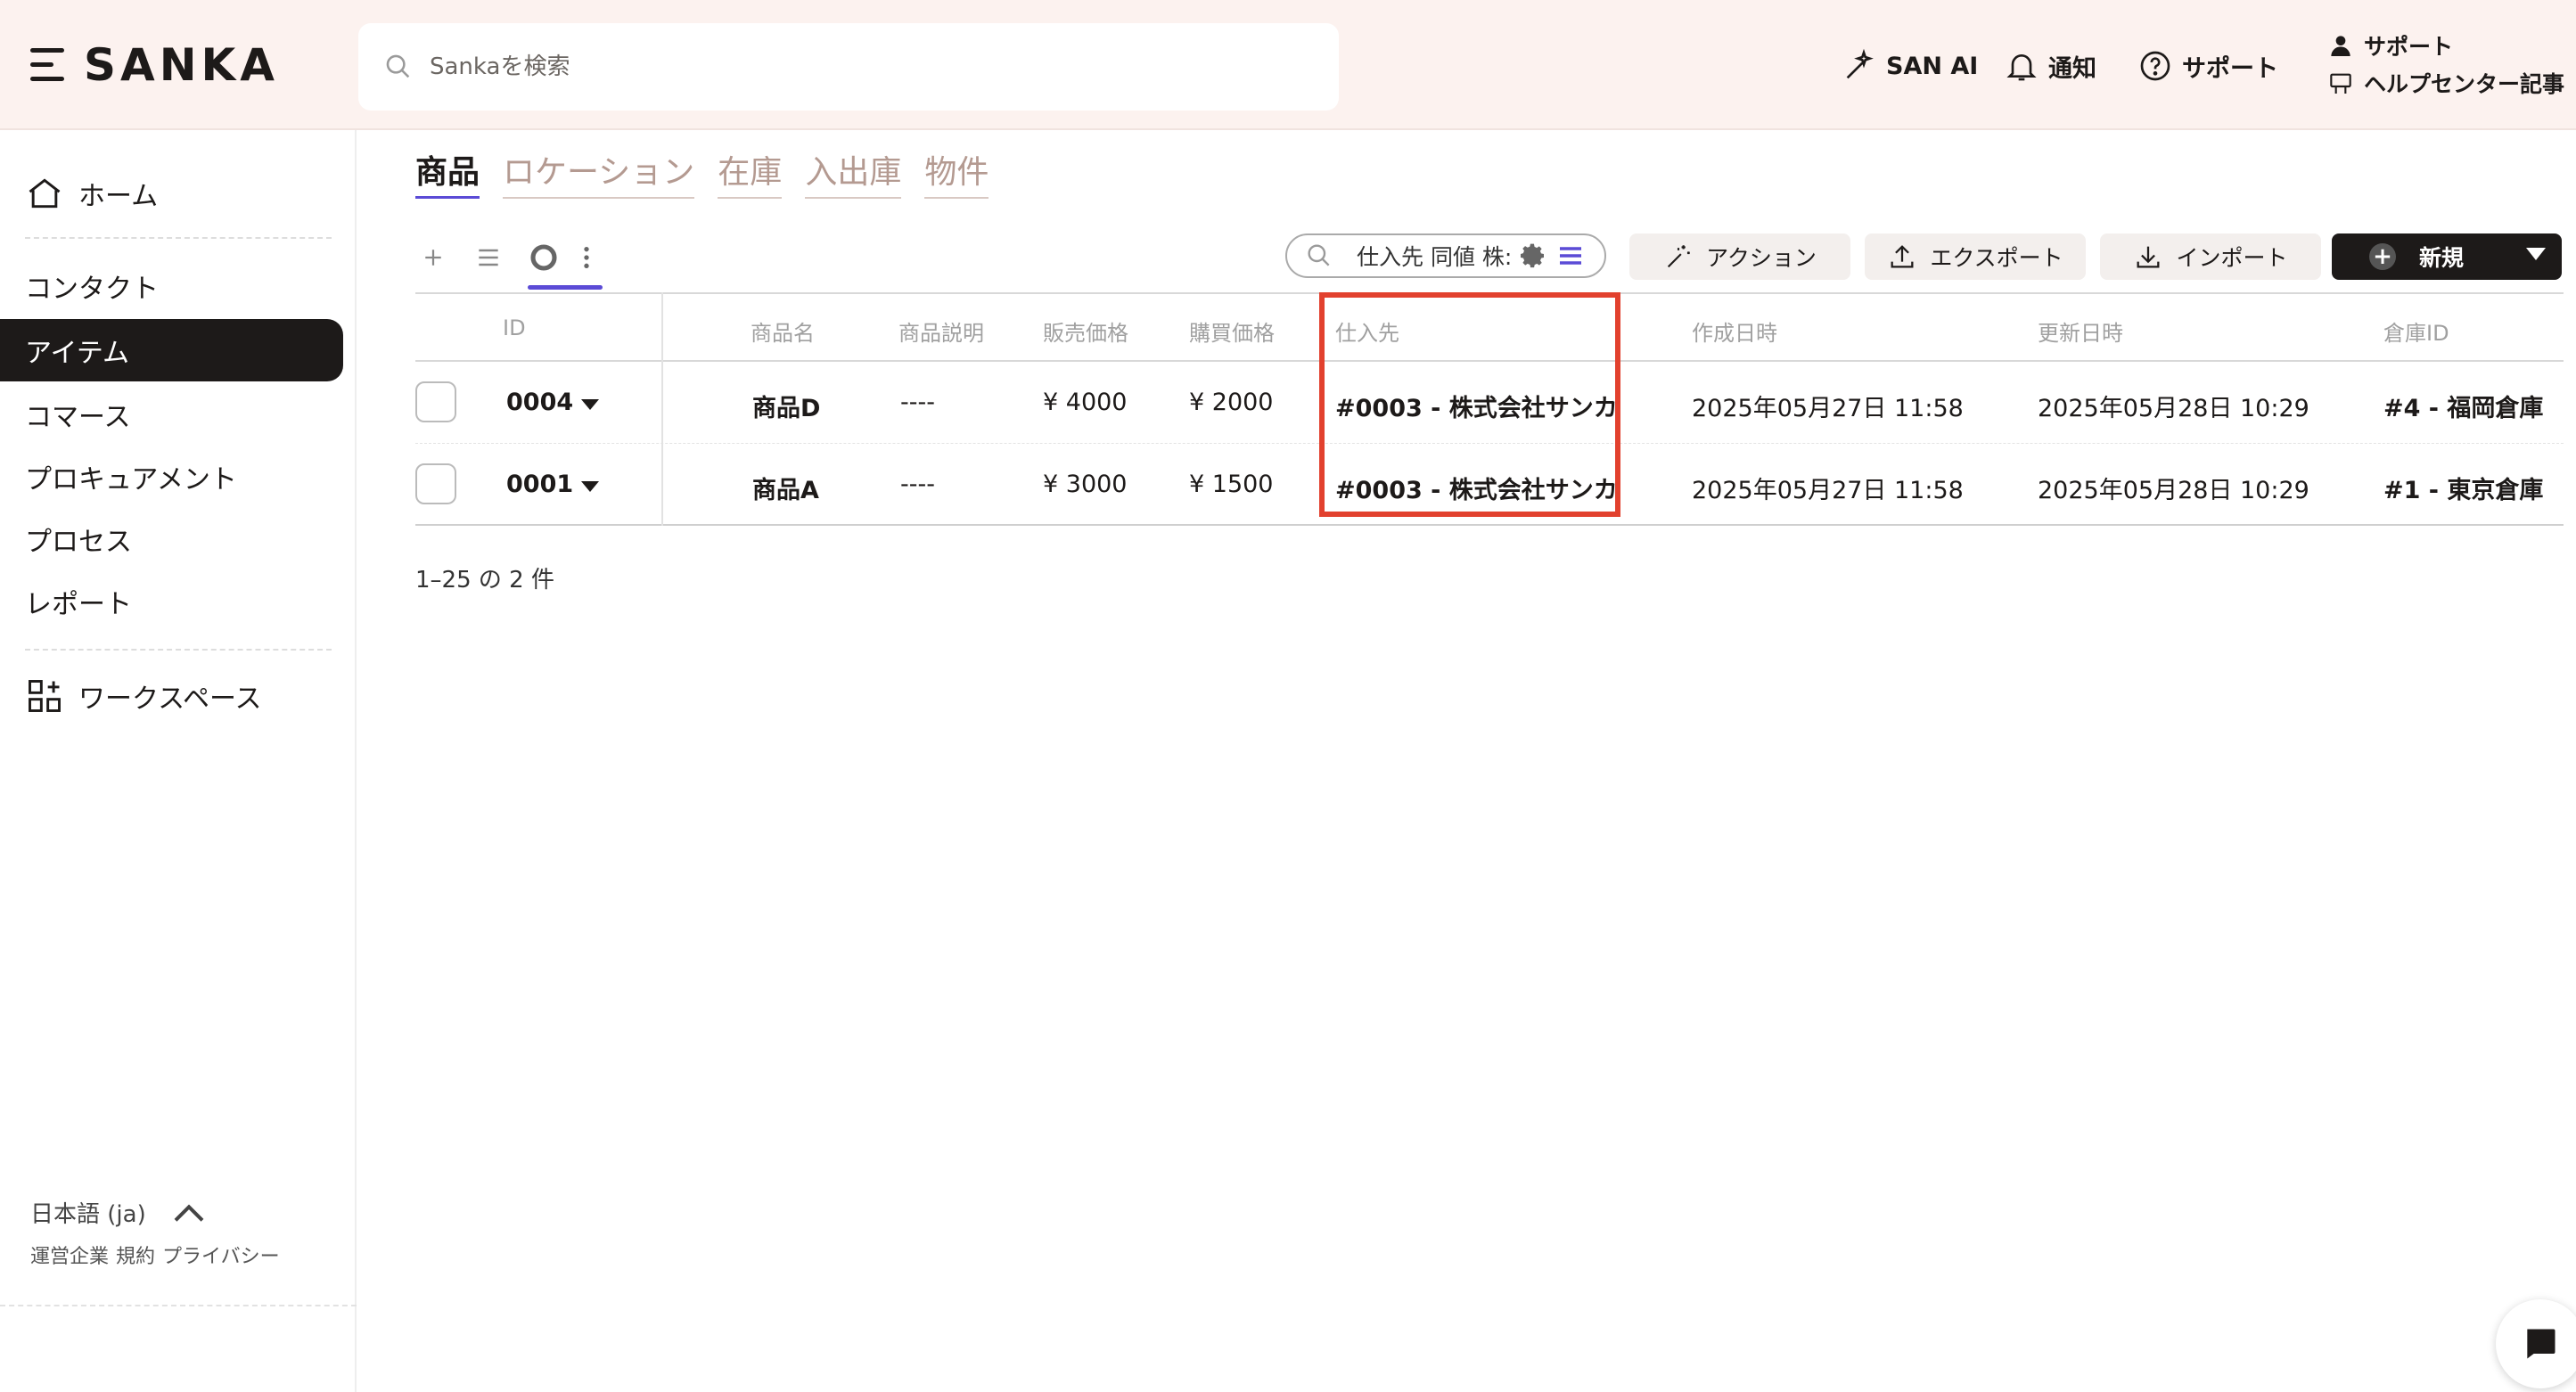 Image resolution: width=2576 pixels, height=1392 pixels. I want to click on export-label: エクスポート, so click(1997, 258).